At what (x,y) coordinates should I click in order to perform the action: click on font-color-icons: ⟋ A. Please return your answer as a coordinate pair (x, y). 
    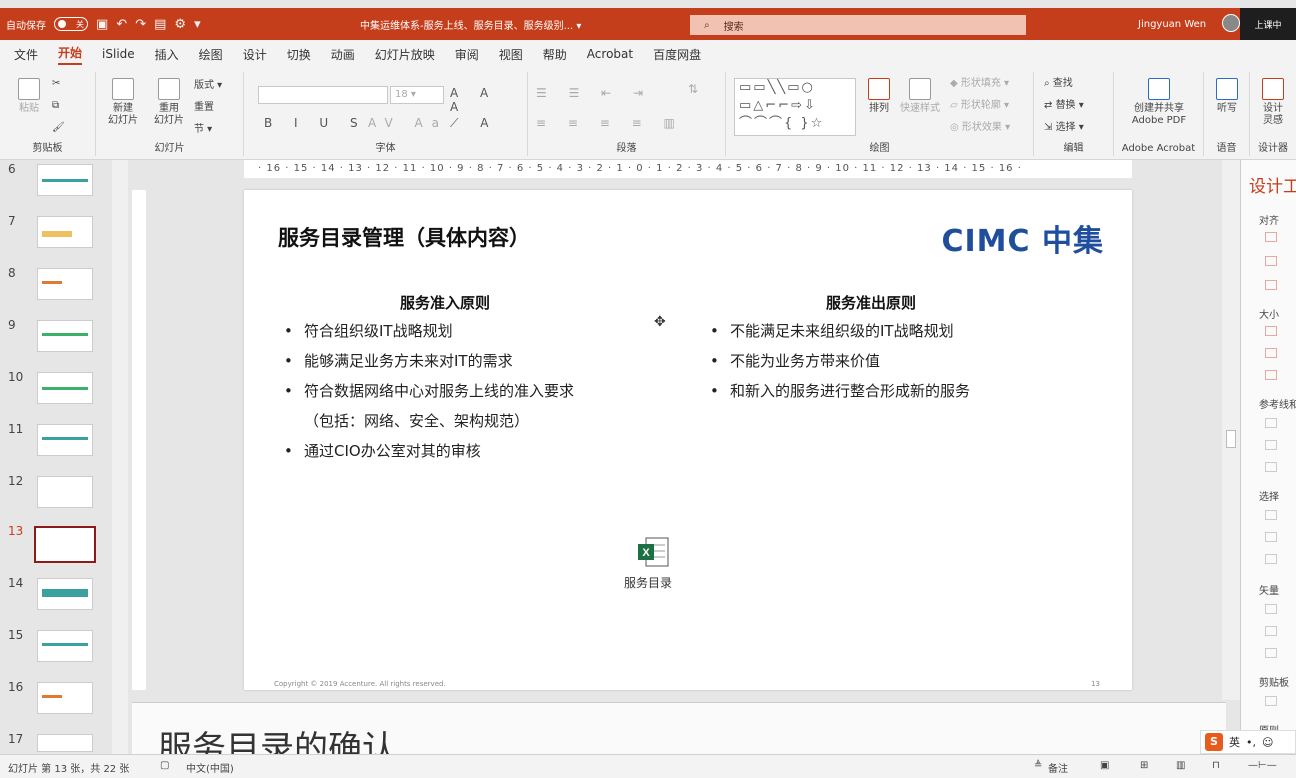
    Looking at the image, I should click on (473, 123).